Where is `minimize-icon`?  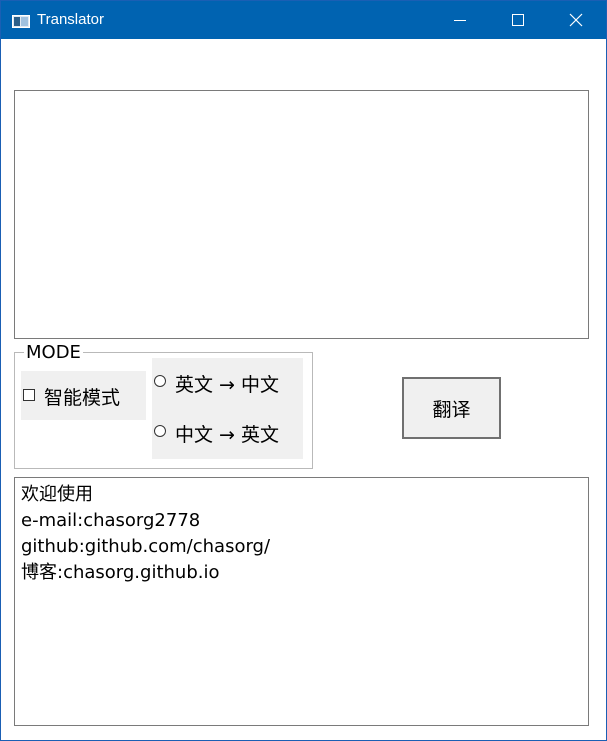
minimize-icon is located at coordinates (460, 20).